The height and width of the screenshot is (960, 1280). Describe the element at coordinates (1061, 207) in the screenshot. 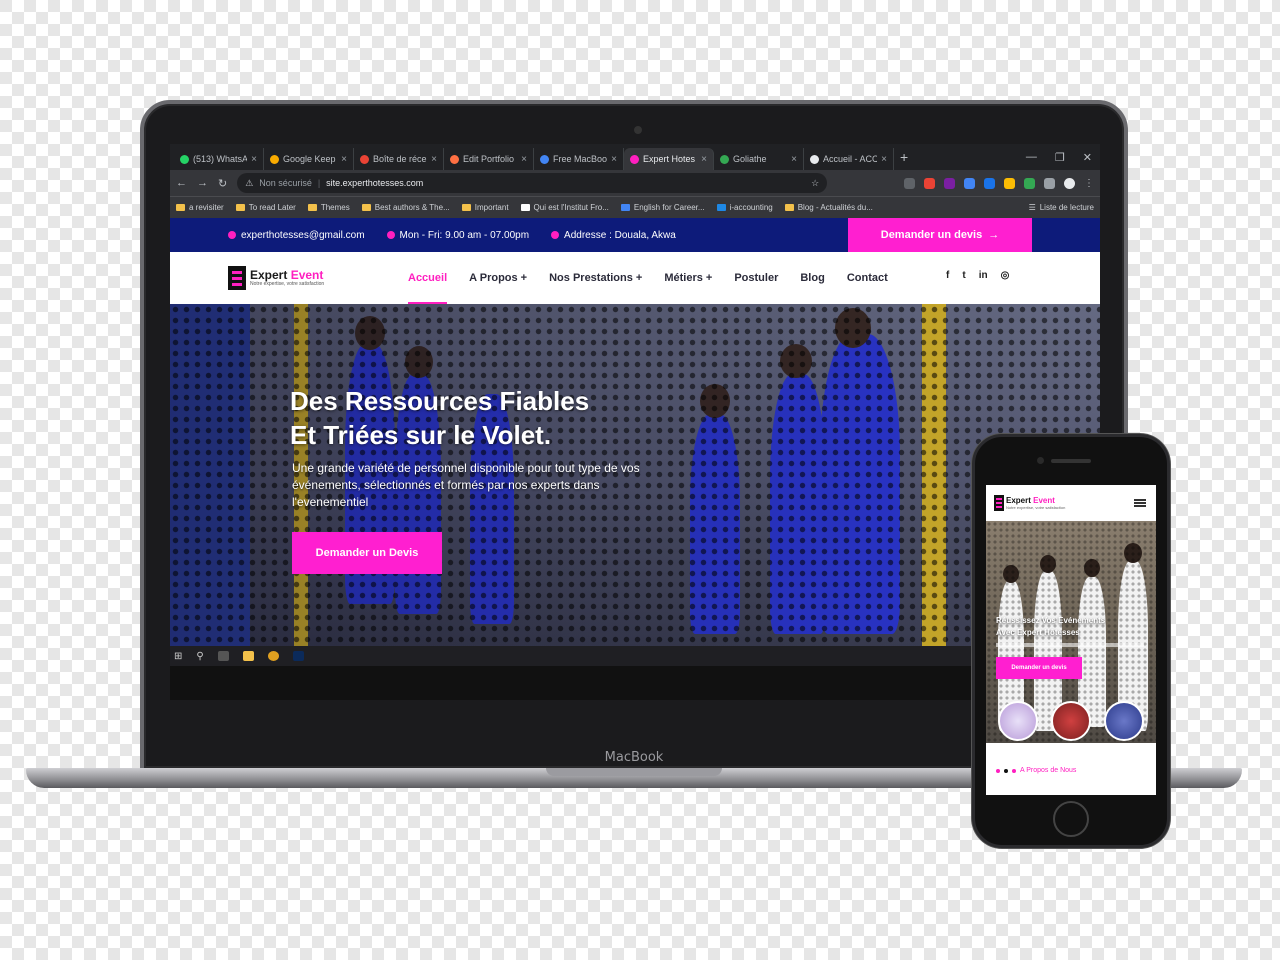

I see `reading-list: ☰ Liste de lecture` at that location.